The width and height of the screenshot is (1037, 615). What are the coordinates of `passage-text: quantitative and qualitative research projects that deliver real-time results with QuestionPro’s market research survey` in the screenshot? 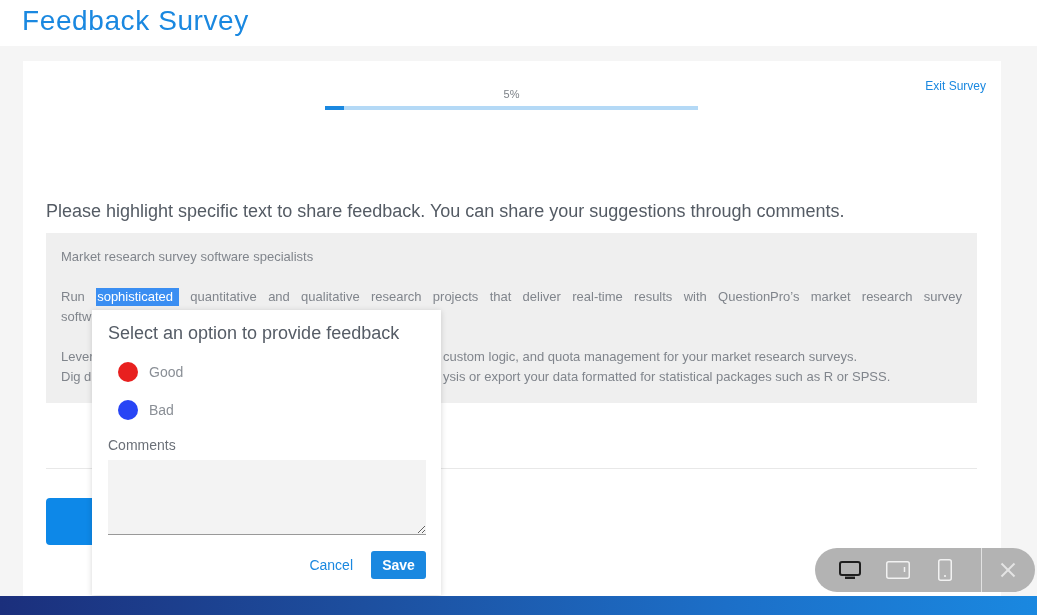 It's located at (576, 296).